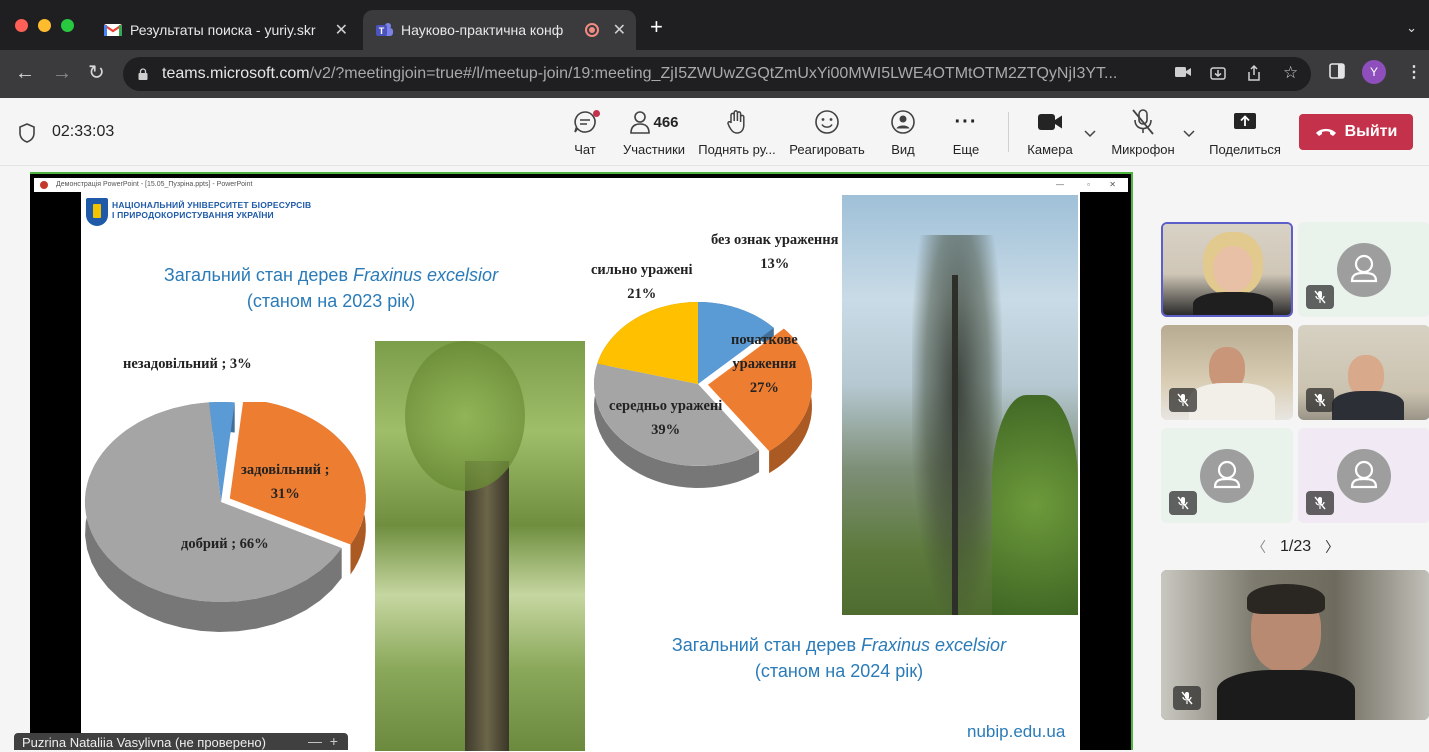  I want to click on recording-icon, so click(592, 30).